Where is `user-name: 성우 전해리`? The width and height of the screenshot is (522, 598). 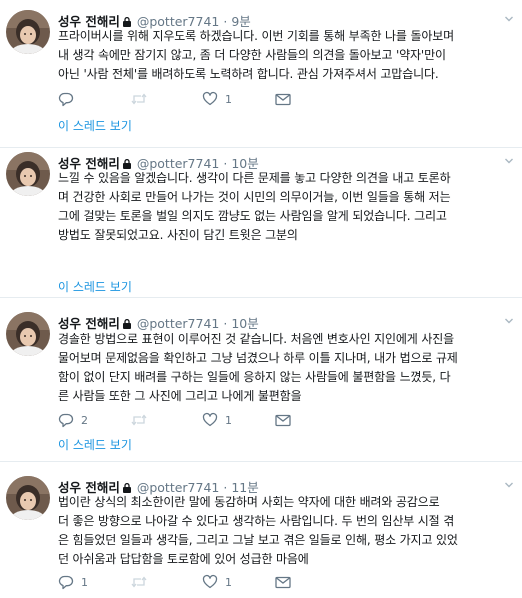
user-name: 성우 전해리 is located at coordinates (89, 323).